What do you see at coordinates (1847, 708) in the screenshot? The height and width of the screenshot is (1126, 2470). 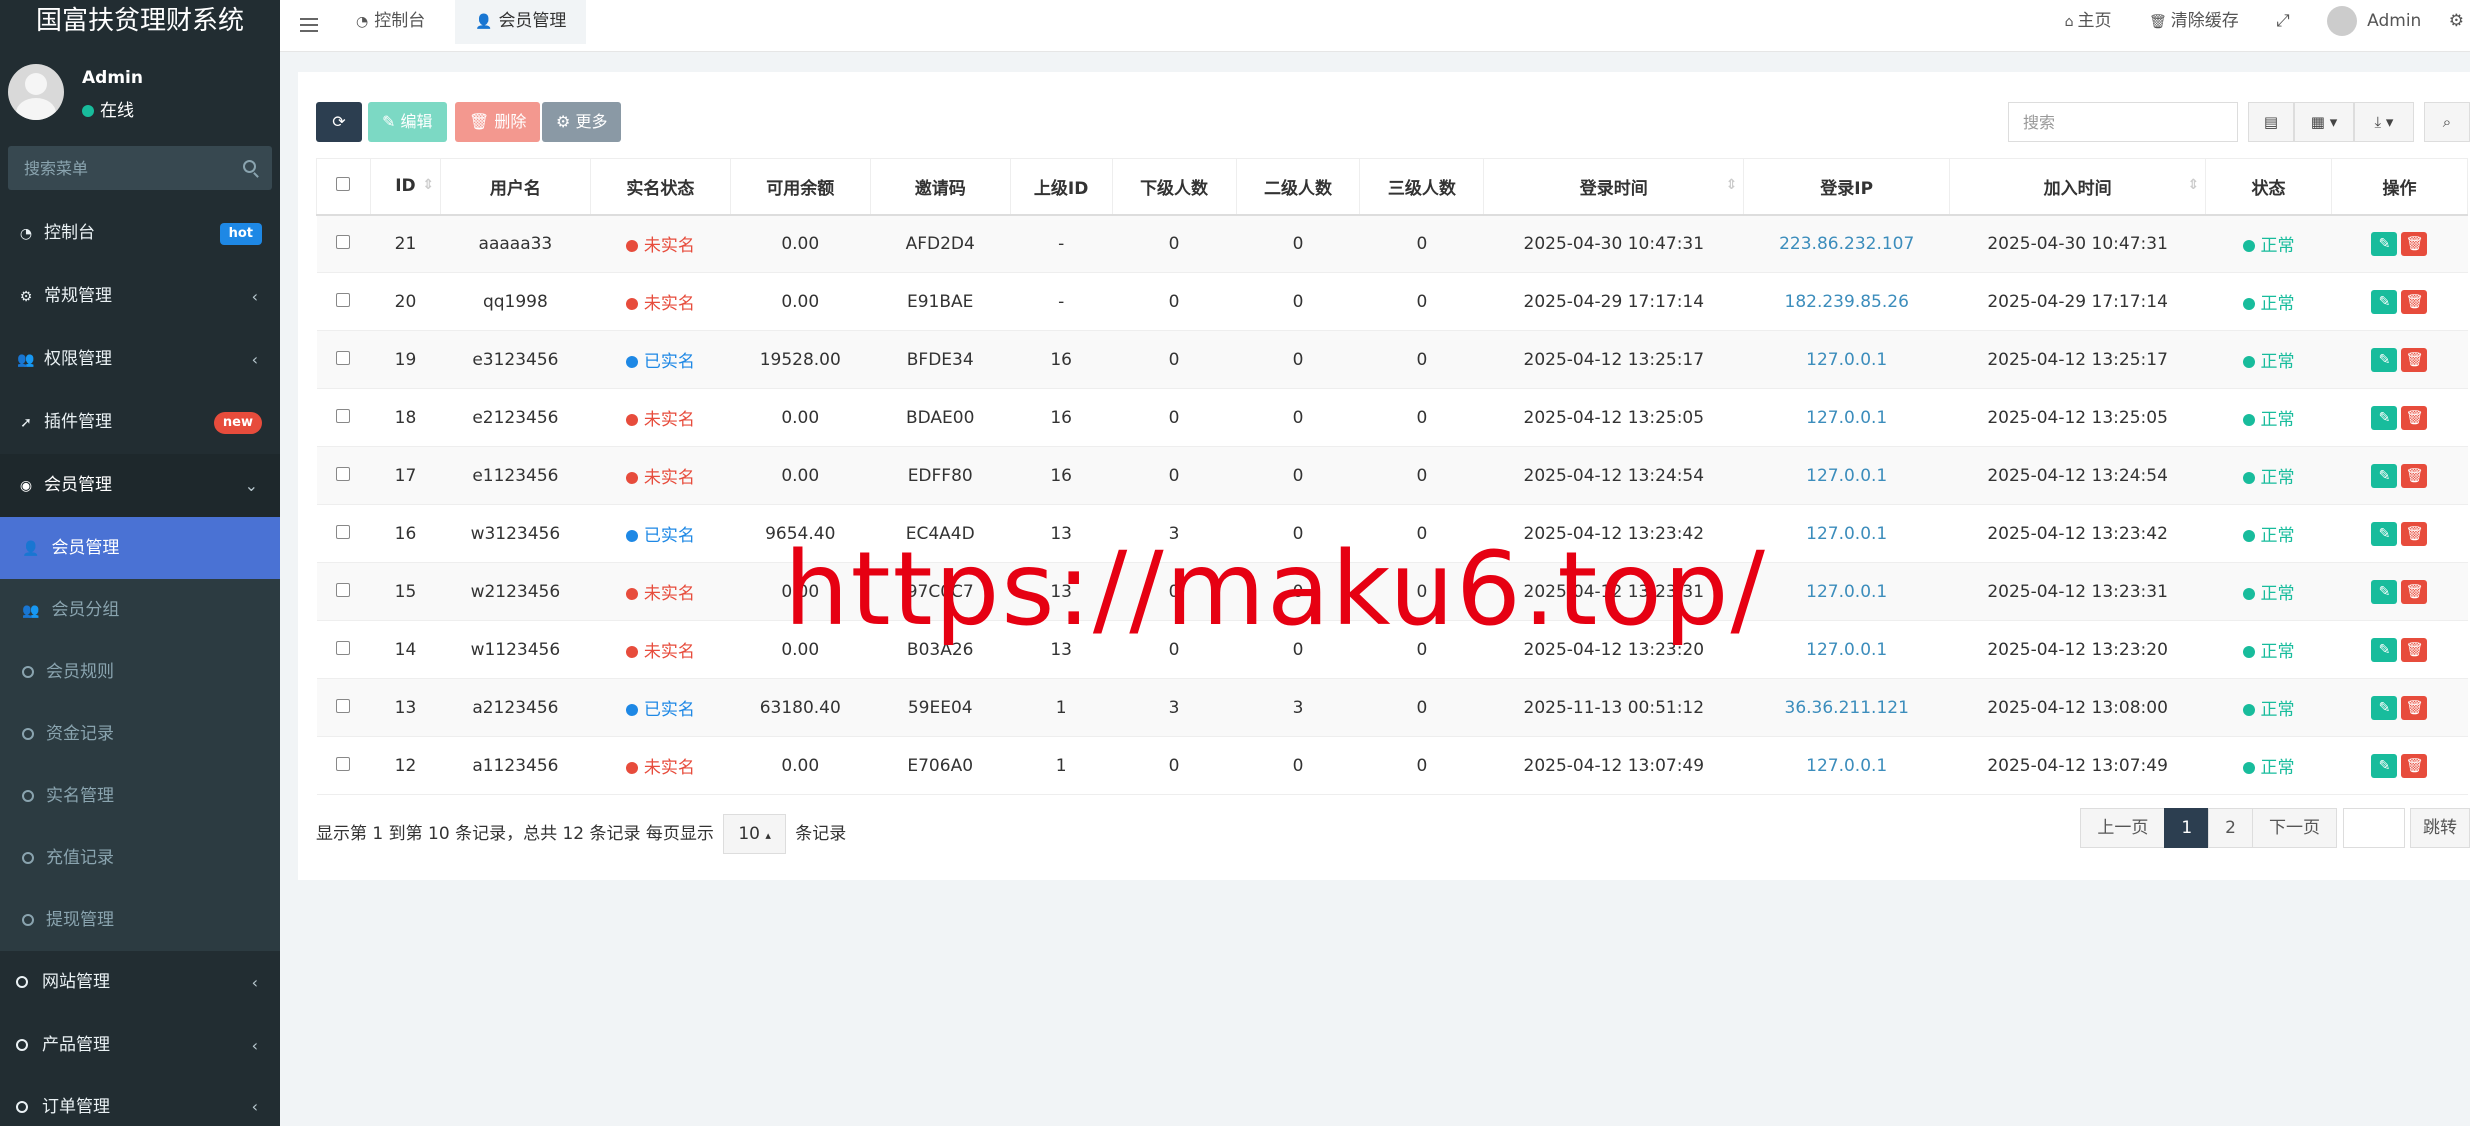 I see `ip-link: 36.36.211.121` at bounding box center [1847, 708].